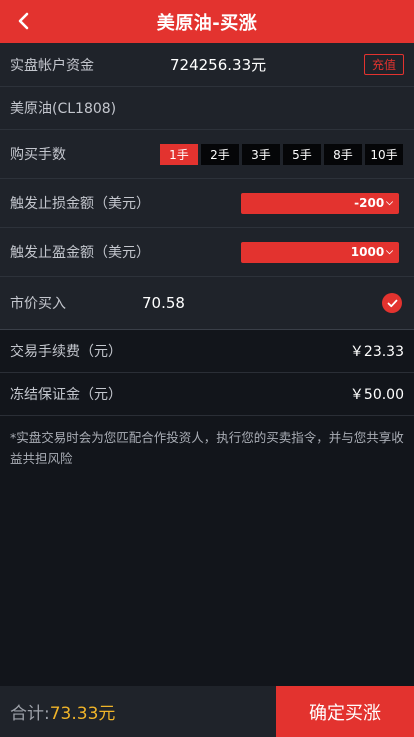  Describe the element at coordinates (218, 65) in the screenshot. I see `account-funds-value: 724256.33元` at that location.